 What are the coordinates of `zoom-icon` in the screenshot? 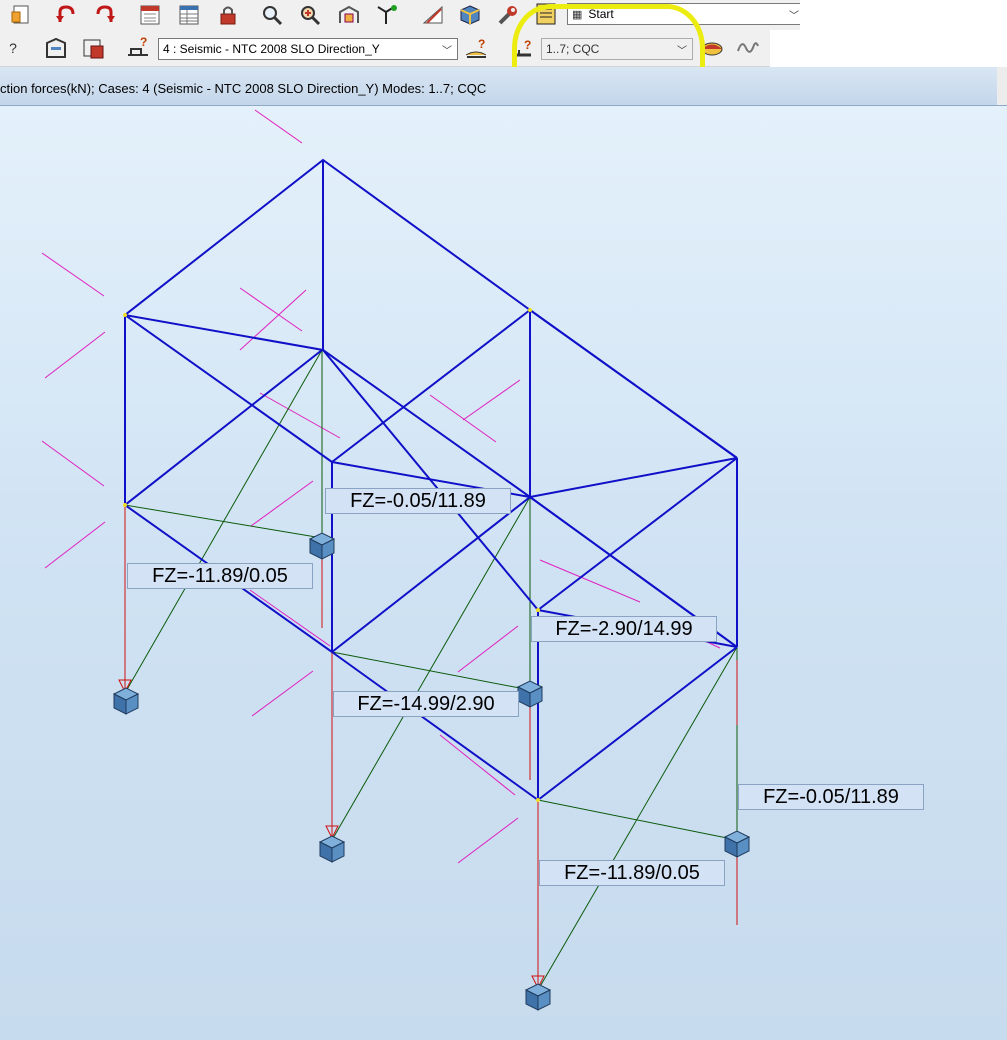 It's located at (272, 15).